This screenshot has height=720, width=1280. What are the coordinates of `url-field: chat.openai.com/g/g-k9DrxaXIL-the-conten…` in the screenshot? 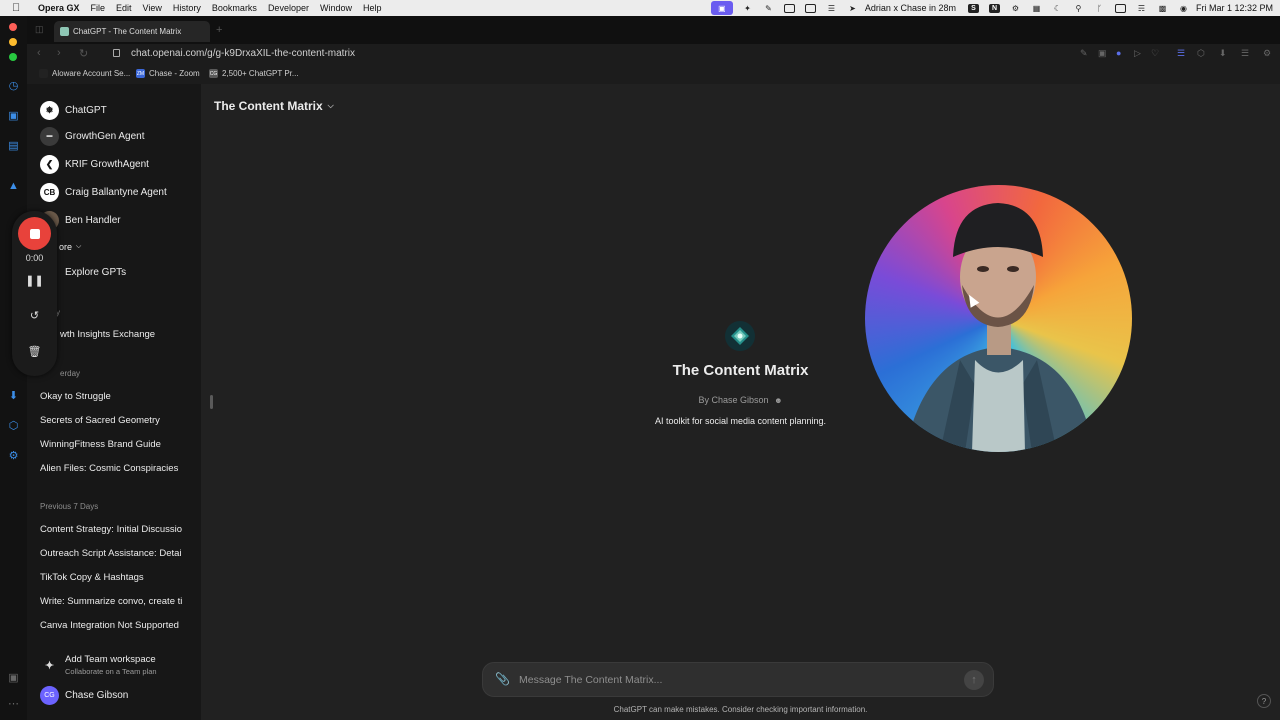 It's located at (243, 53).